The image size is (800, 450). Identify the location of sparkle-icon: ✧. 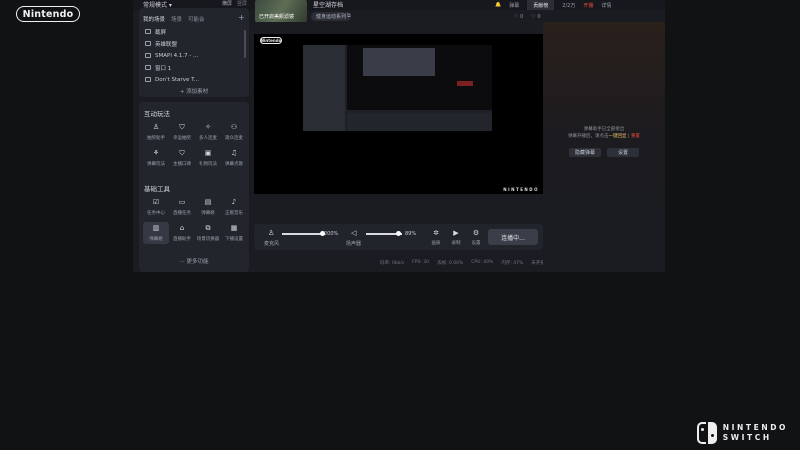
(208, 127).